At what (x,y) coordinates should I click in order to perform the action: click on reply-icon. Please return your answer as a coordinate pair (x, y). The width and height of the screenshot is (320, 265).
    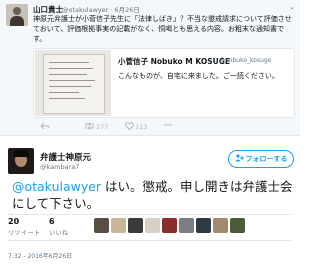
    Looking at the image, I should click on (45, 127).